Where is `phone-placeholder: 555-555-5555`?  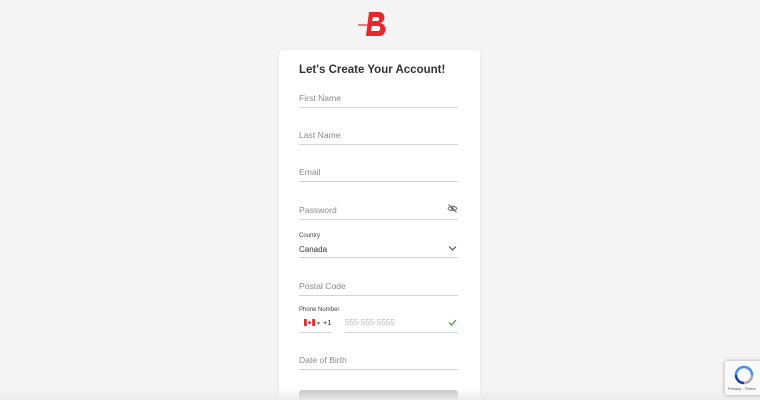 phone-placeholder: 555-555-5555 is located at coordinates (370, 322).